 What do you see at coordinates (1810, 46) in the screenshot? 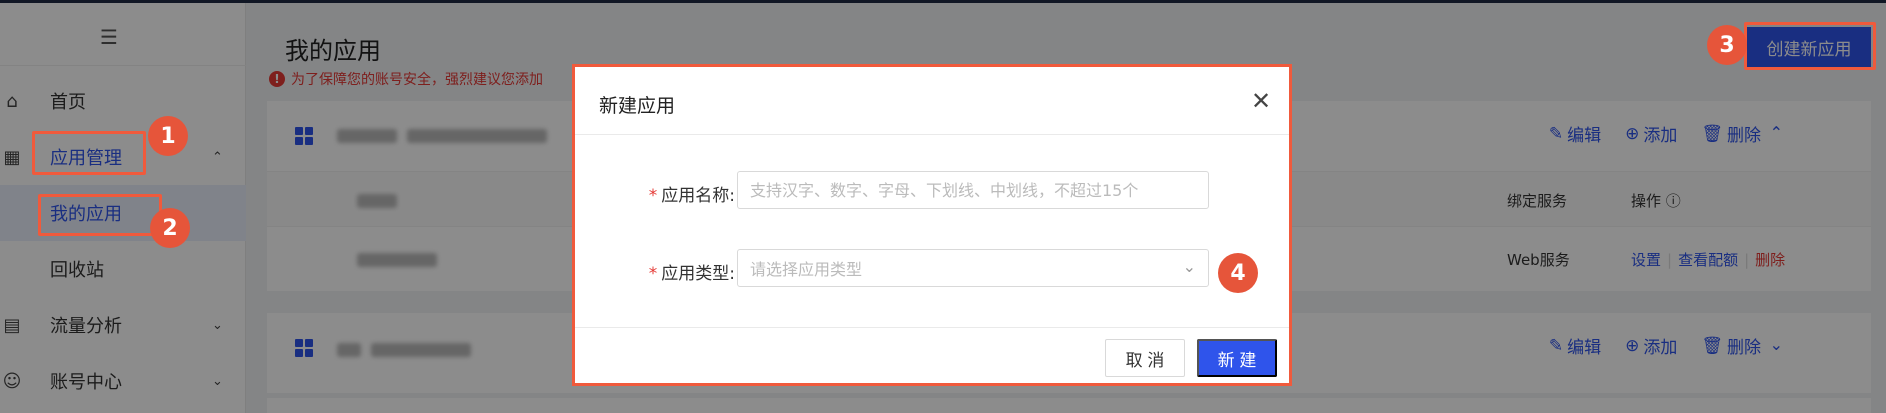
I see `highlight-create-button` at bounding box center [1810, 46].